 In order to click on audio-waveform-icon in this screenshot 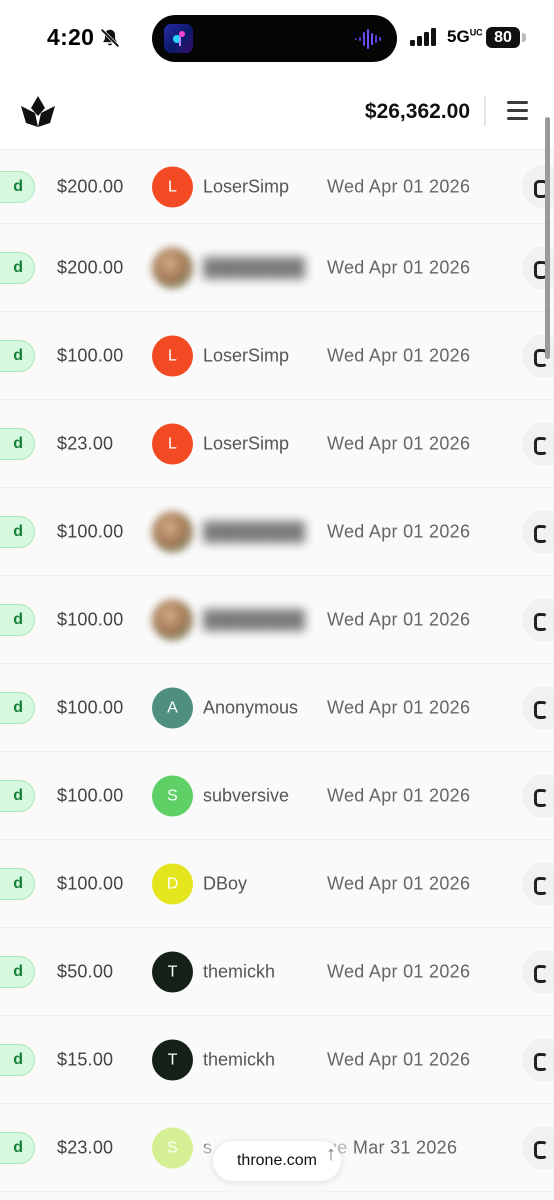, I will do `click(368, 39)`.